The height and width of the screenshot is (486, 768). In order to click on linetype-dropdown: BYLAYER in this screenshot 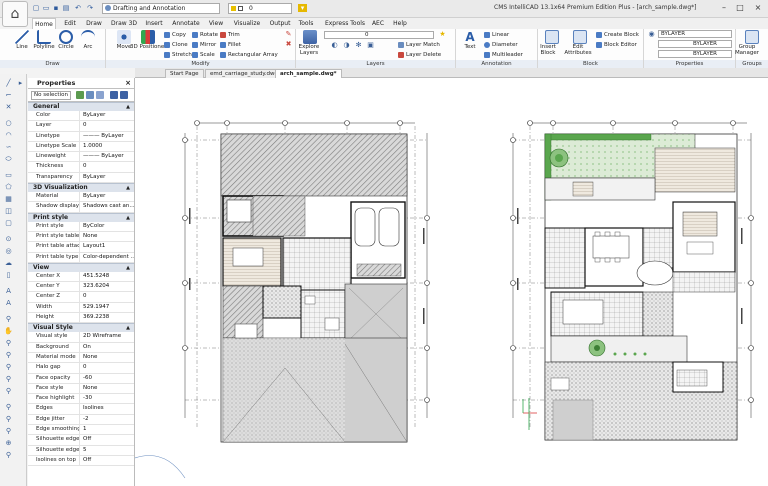, I will do `click(695, 44)`.